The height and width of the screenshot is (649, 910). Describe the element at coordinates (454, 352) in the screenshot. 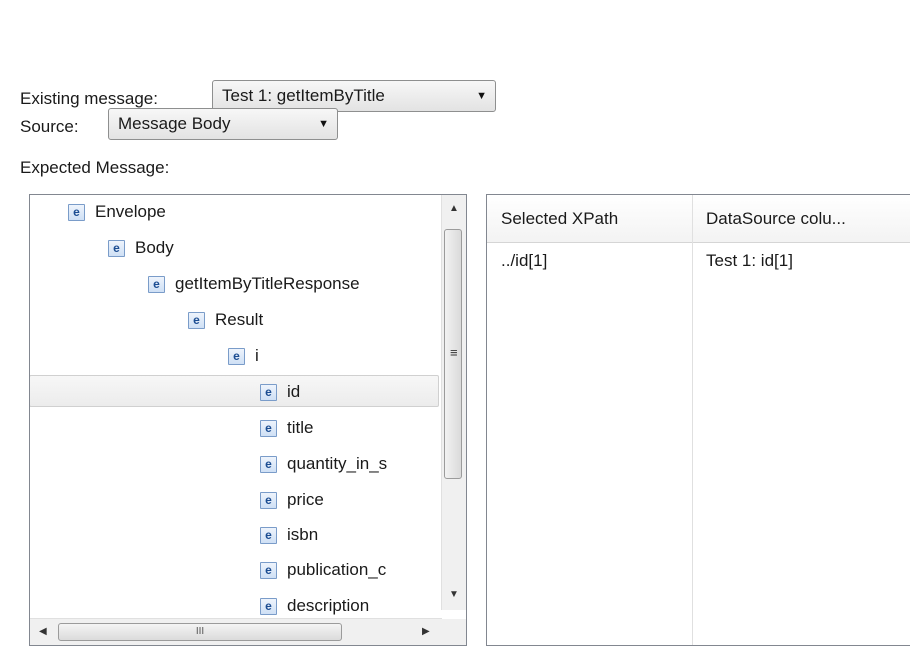

I see `grip-icon: ≡` at that location.